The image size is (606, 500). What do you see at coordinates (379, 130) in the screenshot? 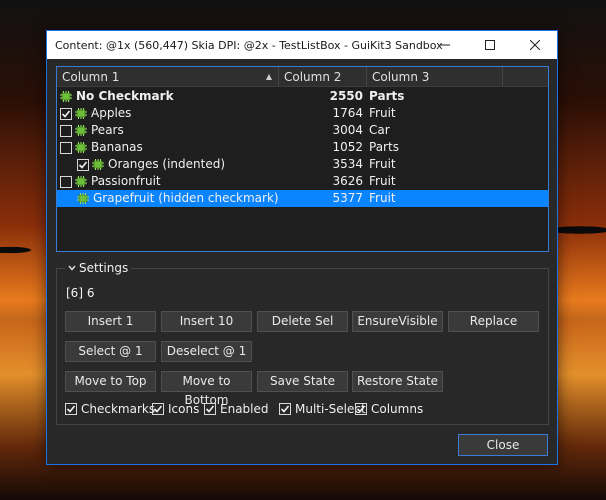
I see `row-category: Car` at bounding box center [379, 130].